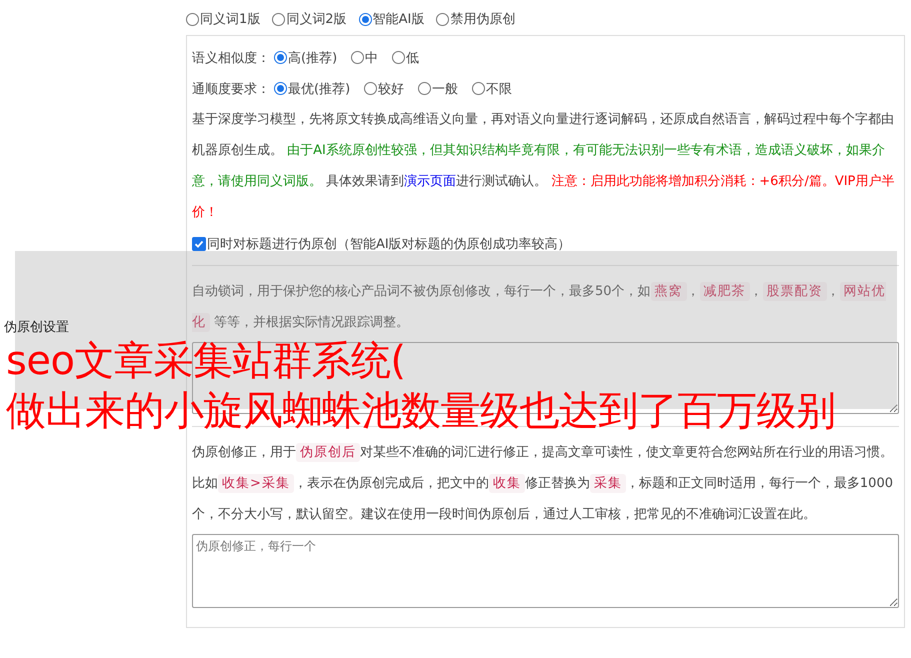 This screenshot has height=658, width=911. What do you see at coordinates (391, 19) in the screenshot?
I see `radio-option: 智能AI版` at bounding box center [391, 19].